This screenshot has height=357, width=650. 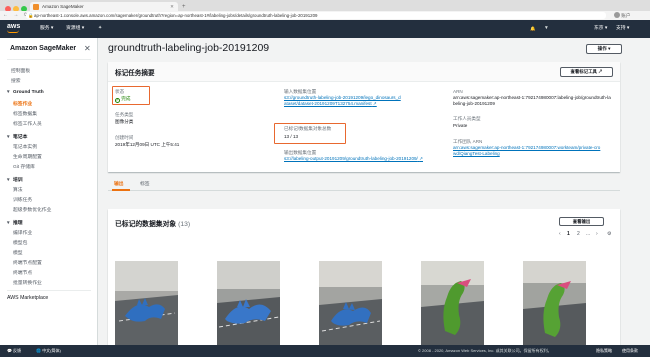 I want to click on active-tab-indicator, so click(x=121, y=190).